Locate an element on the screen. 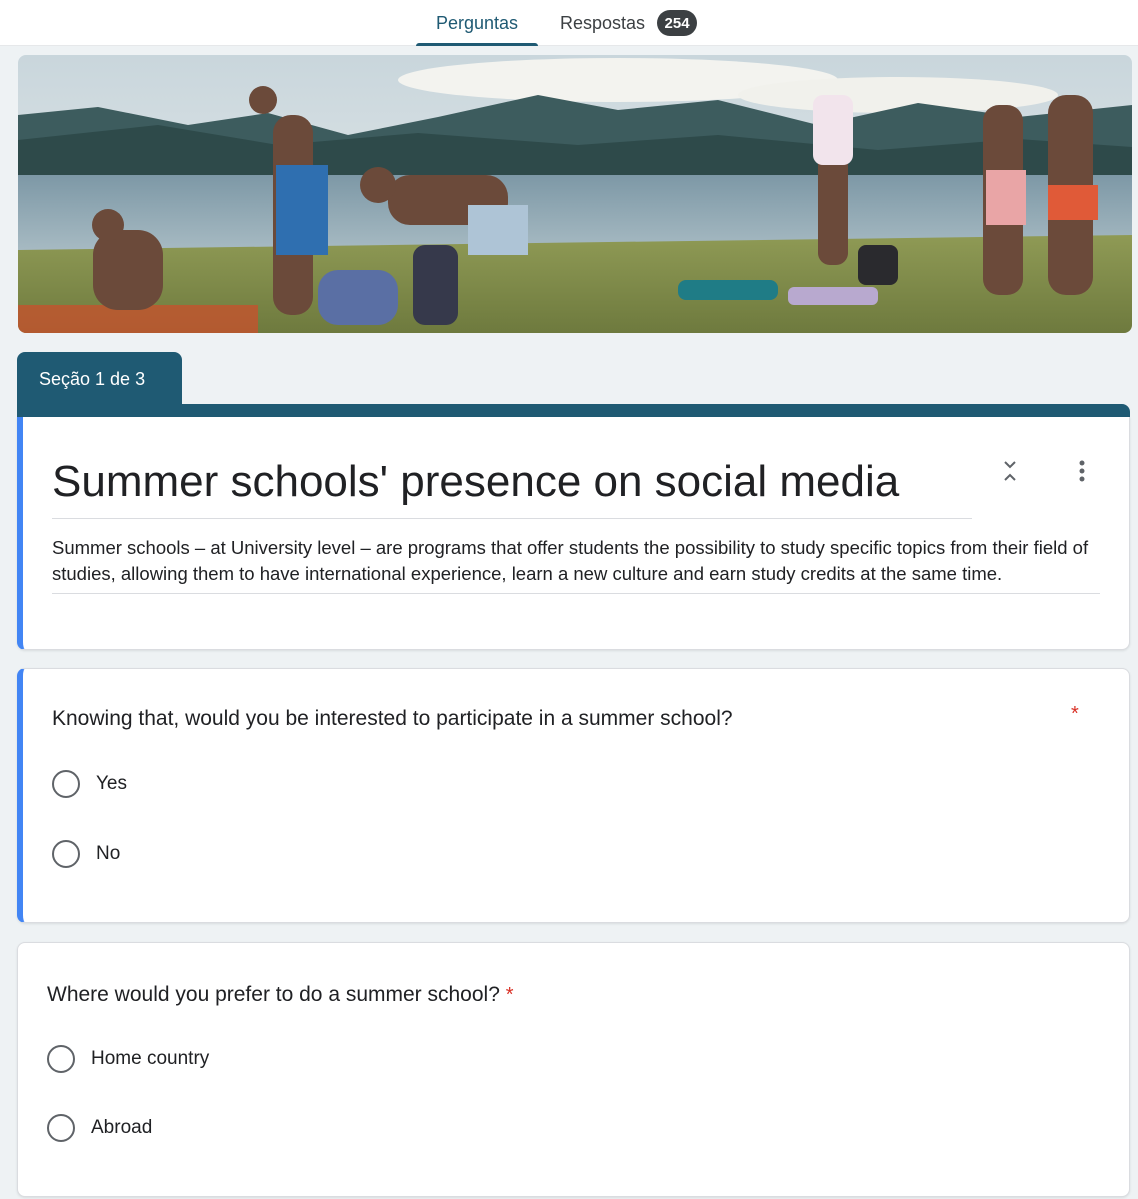  radio-option: Home country is located at coordinates (128, 1059).